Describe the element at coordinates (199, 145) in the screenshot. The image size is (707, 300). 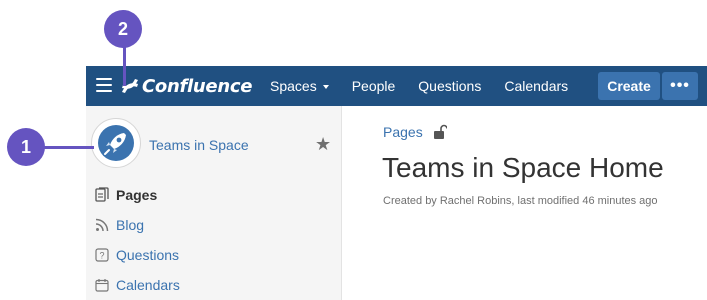
I see `space-name-link: Teams in Space` at that location.